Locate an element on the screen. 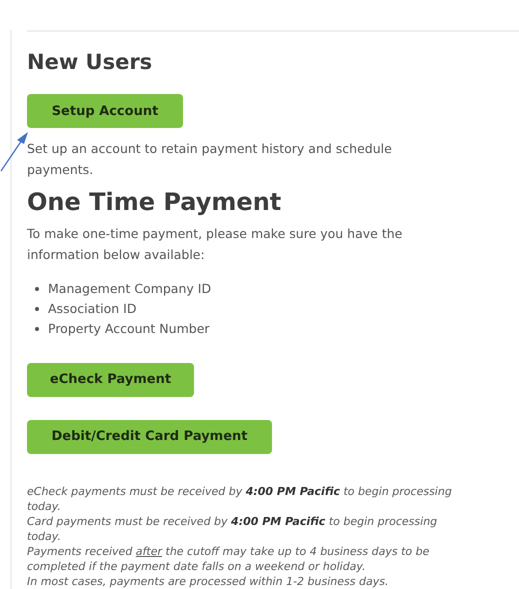  description-text: Set up an account to retain payment history and schedule payments. is located at coordinates (210, 160).